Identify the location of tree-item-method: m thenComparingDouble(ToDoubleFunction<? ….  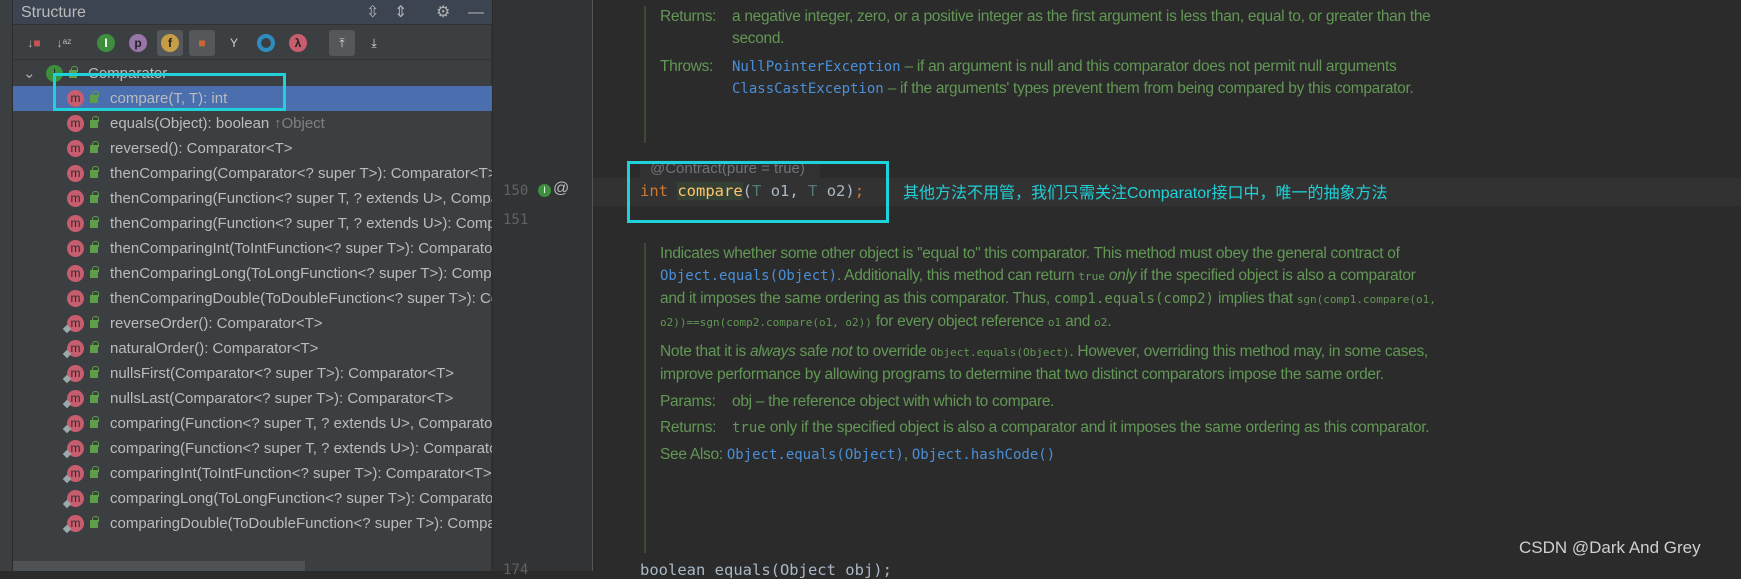
(252, 298).